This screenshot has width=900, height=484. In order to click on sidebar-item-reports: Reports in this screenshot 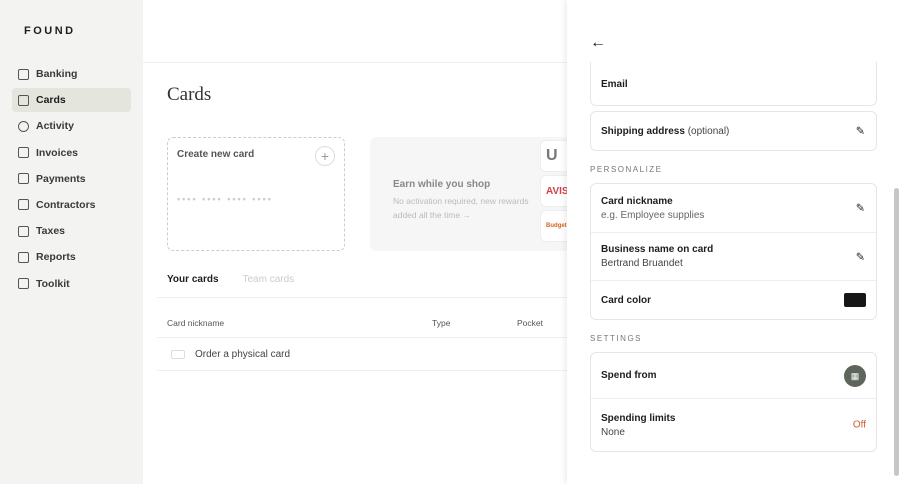, I will do `click(71, 257)`.